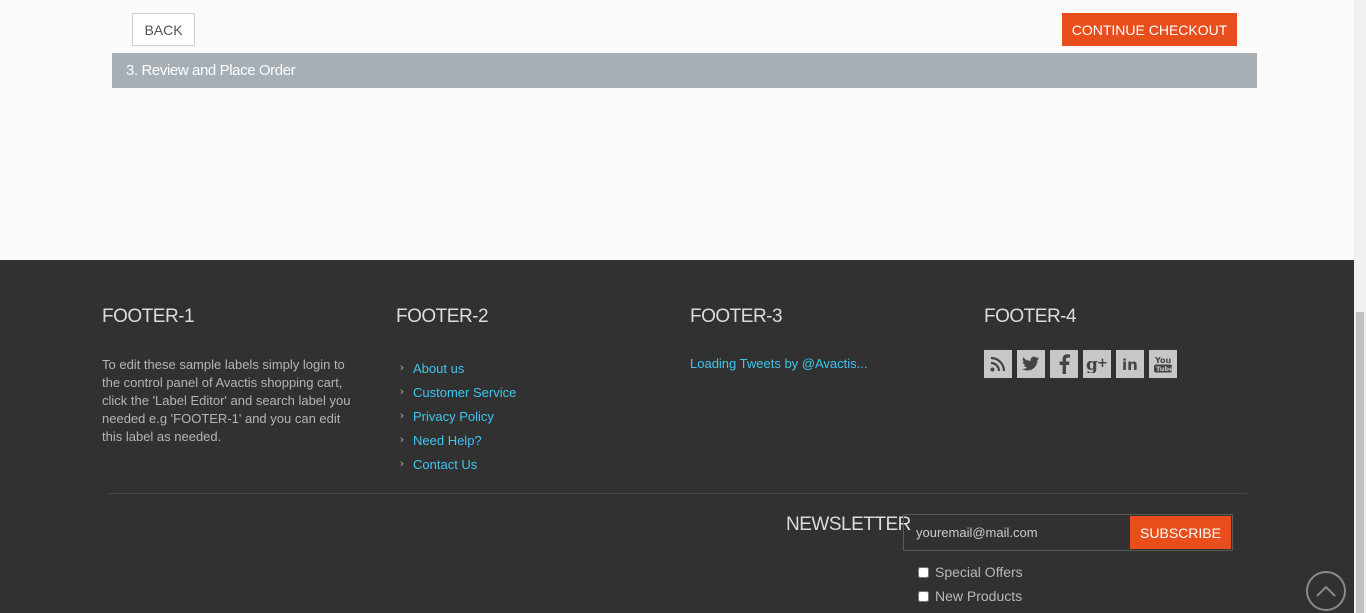 Image resolution: width=1366 pixels, height=613 pixels. What do you see at coordinates (1360, 462) in the screenshot?
I see `scrollbar-thumb` at bounding box center [1360, 462].